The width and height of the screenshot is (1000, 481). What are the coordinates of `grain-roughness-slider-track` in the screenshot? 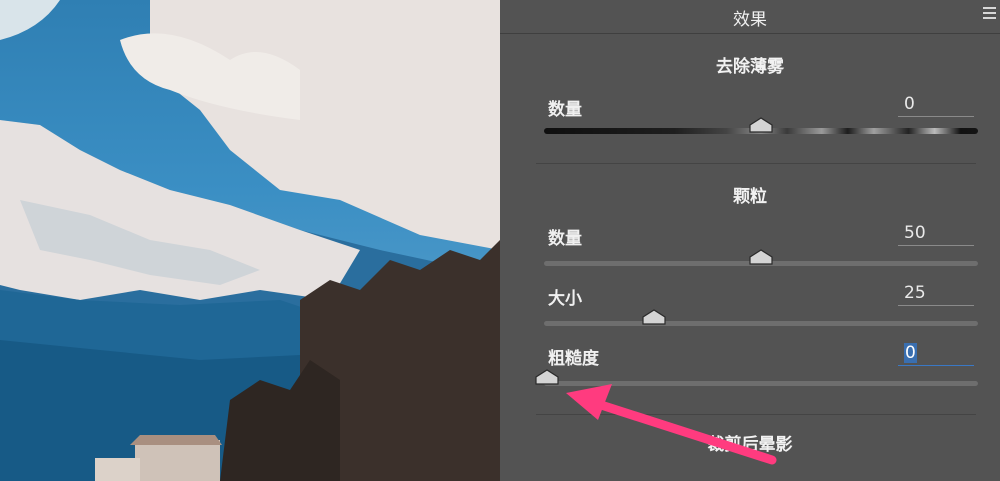 It's located at (761, 383).